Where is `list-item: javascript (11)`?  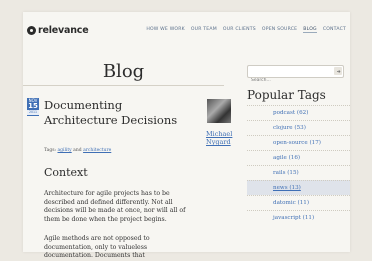
list-item: javascript (11) is located at coordinates (298, 217).